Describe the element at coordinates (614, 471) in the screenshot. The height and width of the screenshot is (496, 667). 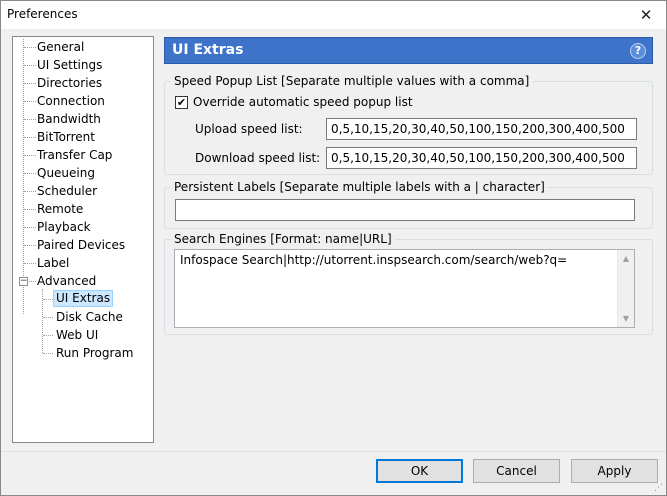
I see `apply-button: Apply` at that location.